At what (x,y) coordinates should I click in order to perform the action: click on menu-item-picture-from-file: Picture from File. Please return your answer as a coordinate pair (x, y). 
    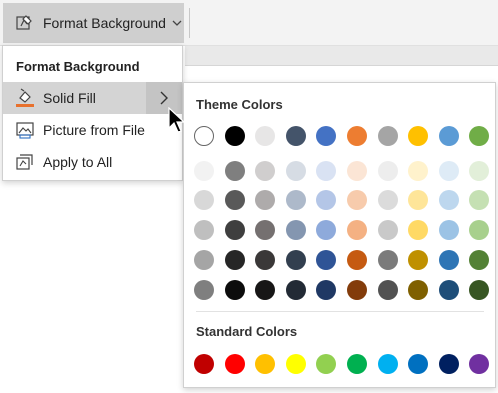
    Looking at the image, I should click on (92, 130).